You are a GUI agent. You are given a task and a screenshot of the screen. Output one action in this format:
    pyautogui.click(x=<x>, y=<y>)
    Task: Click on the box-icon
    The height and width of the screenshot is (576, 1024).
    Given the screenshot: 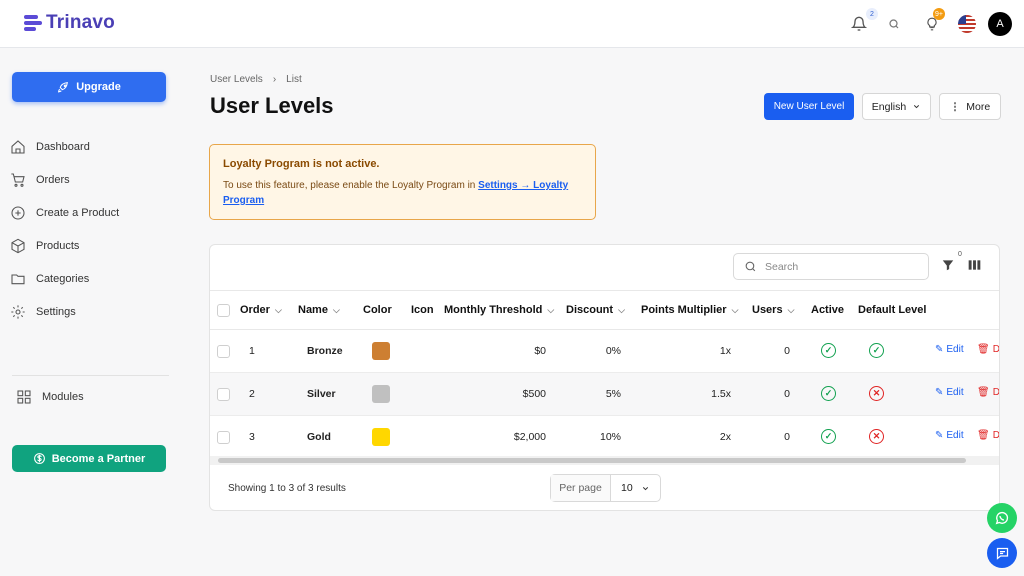 What is the action you would take?
    pyautogui.click(x=18, y=246)
    